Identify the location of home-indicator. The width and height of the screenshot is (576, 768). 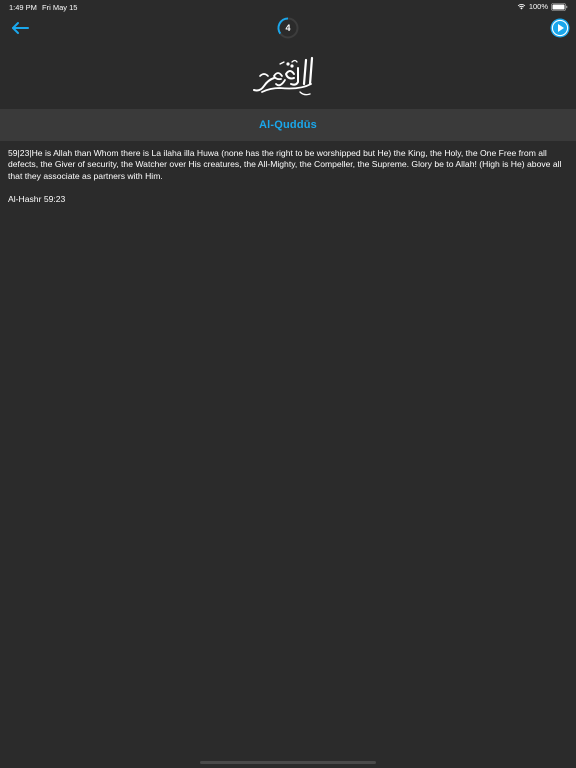
(288, 762).